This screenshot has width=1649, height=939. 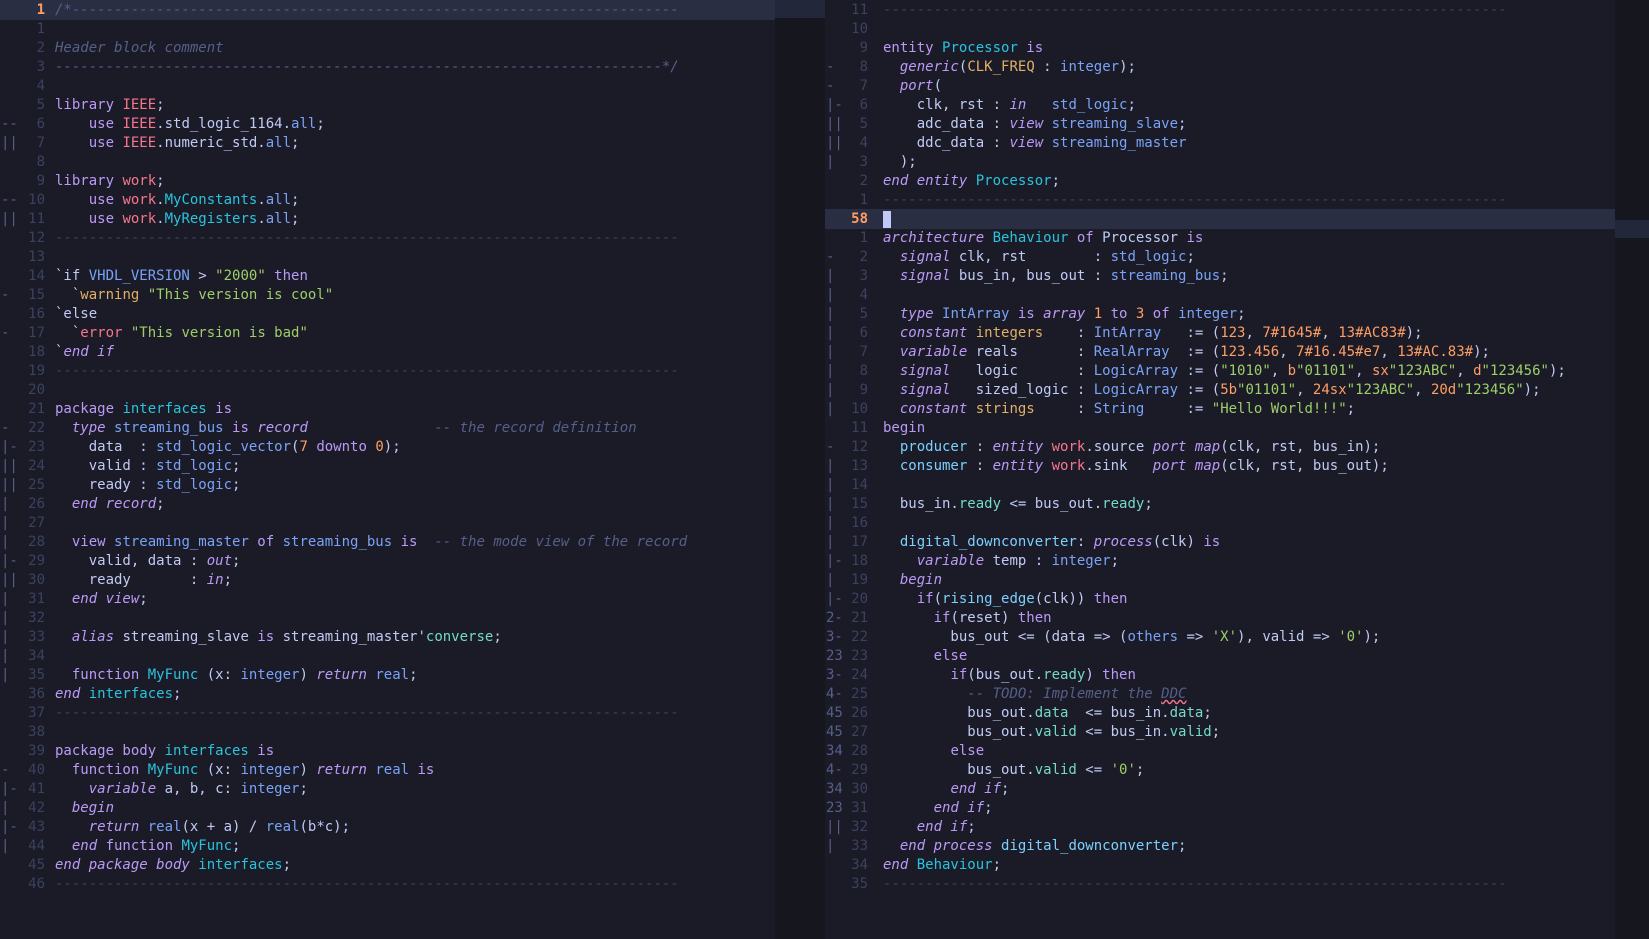 What do you see at coordinates (1009, 105) in the screenshot?
I see `code-text: clk, rst : in std_logic;` at bounding box center [1009, 105].